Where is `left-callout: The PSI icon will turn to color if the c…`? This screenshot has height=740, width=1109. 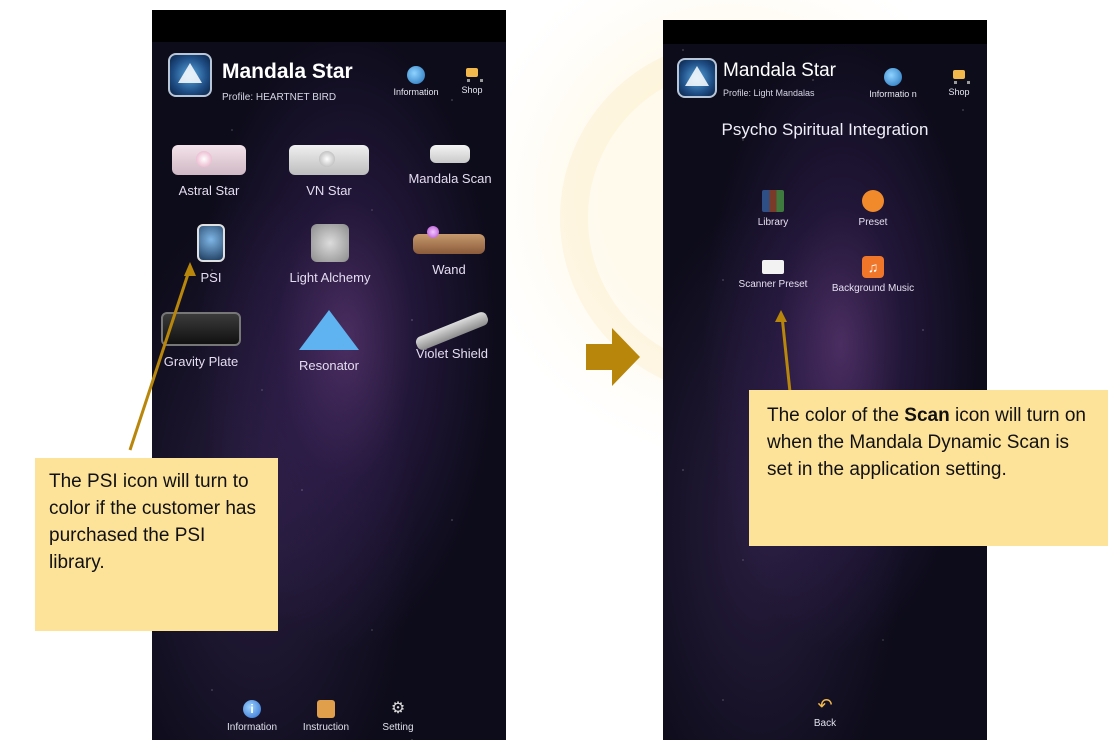 left-callout: The PSI icon will turn to color if the c… is located at coordinates (156, 544).